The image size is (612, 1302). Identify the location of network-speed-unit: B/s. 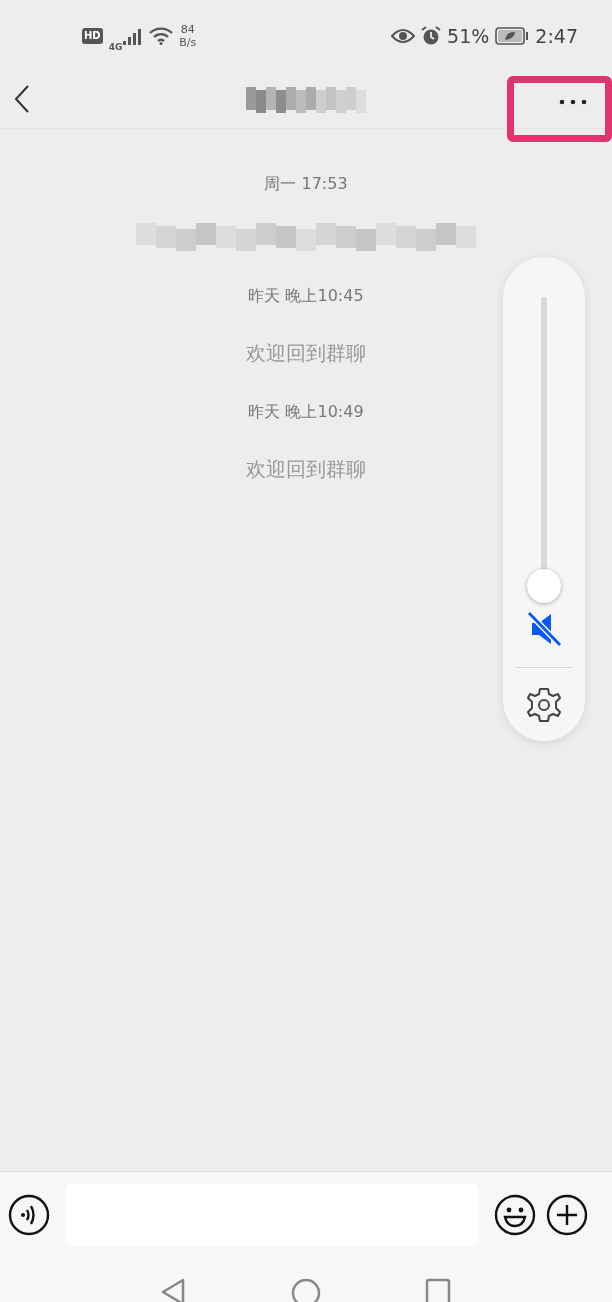
(188, 42).